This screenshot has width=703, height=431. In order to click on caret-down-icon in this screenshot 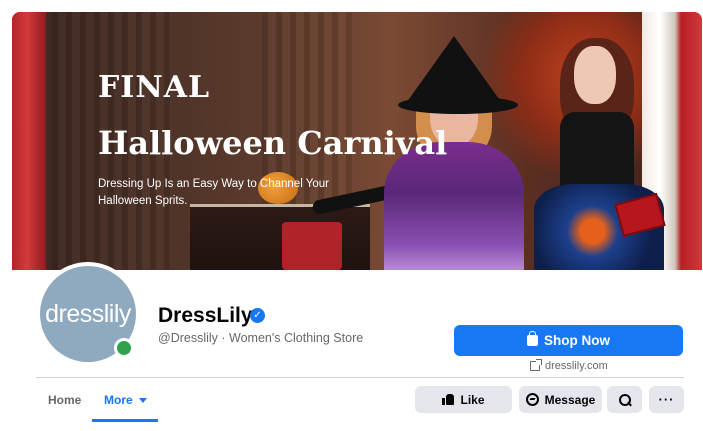, I will do `click(142, 400)`.